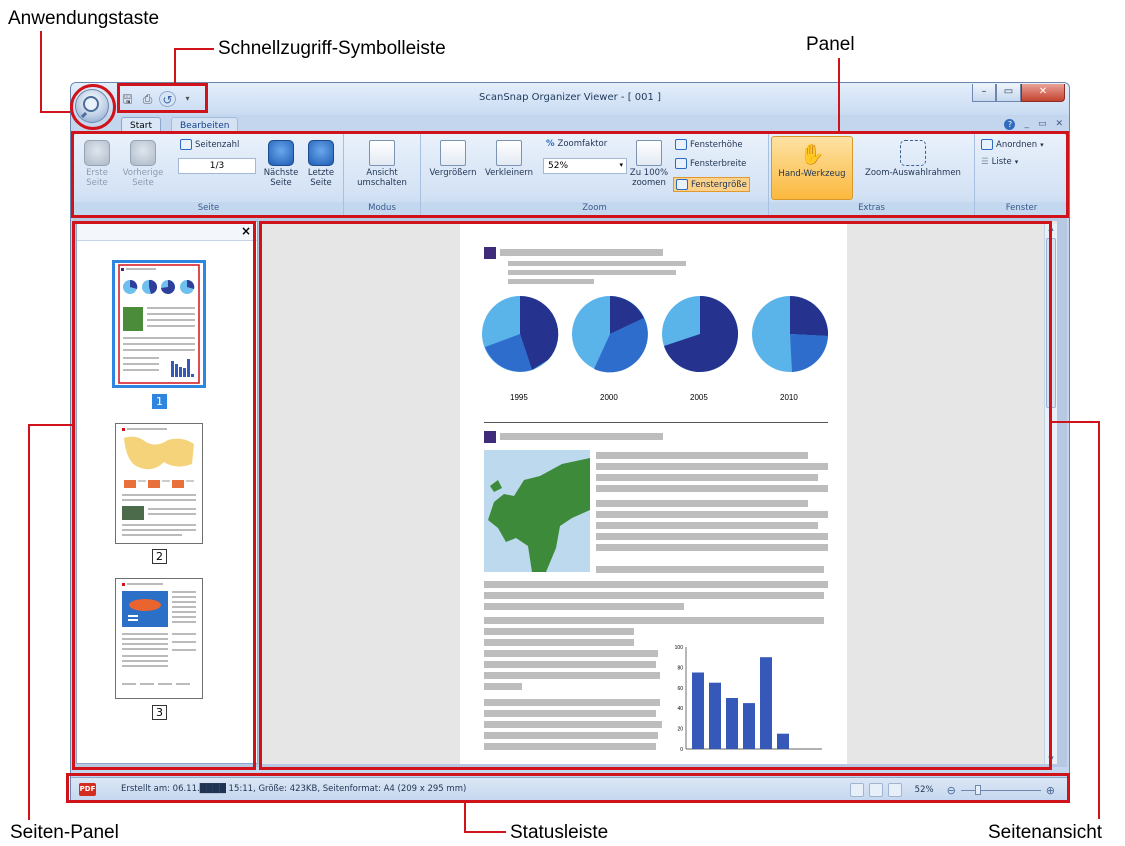 The image size is (1125, 846). I want to click on side-panel-highlight, so click(164, 495).